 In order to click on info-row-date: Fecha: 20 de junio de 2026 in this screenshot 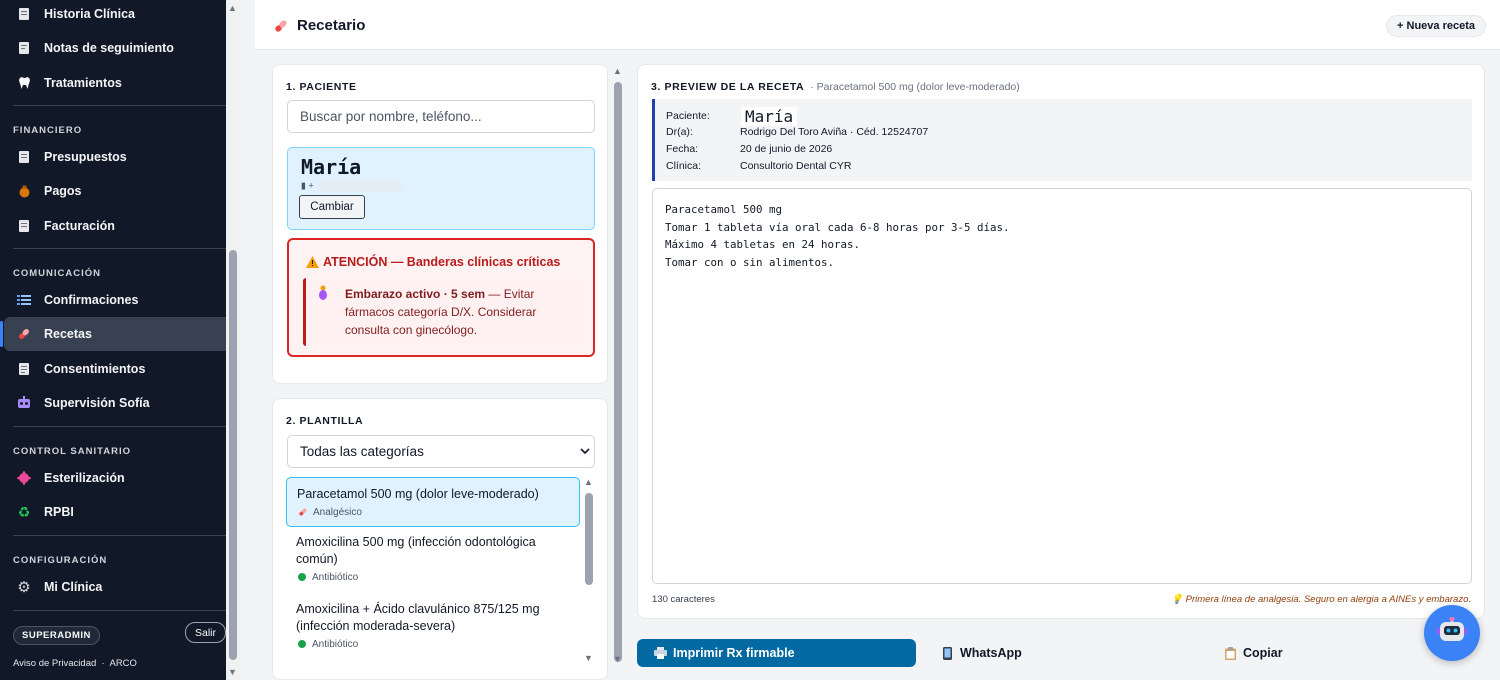, I will do `click(749, 149)`.